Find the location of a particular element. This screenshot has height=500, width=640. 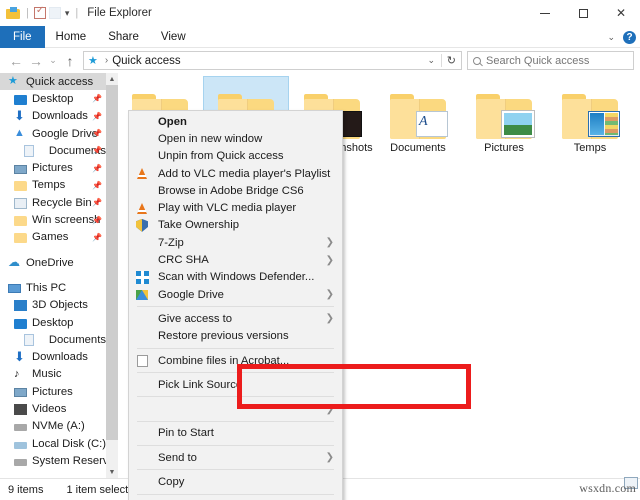

sidebar-item-desktop: Desktop 📌 is located at coordinates (53, 98).